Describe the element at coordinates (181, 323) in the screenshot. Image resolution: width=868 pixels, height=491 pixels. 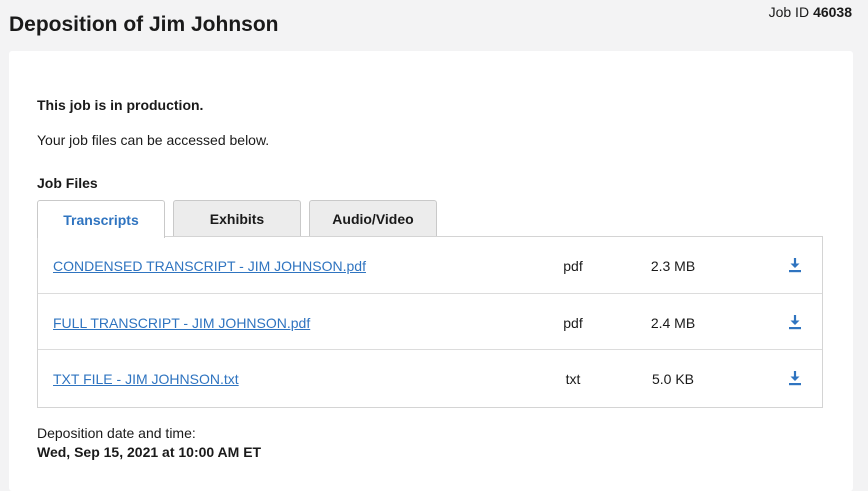
I see `file-link: FULL TRANSCRIPT - JIM JOHNSON.pdf` at that location.